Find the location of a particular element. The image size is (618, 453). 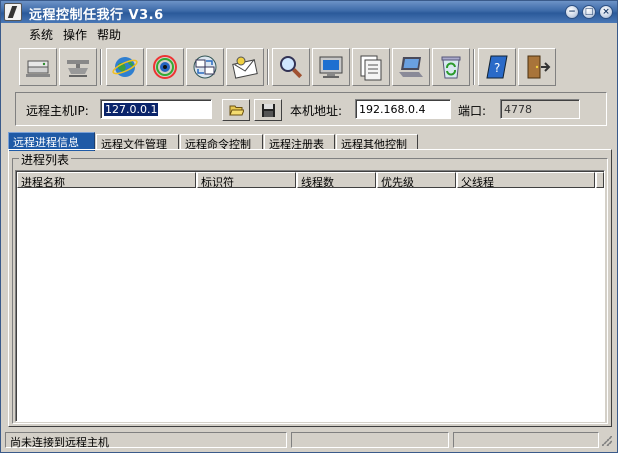

message-button is located at coordinates (245, 67).